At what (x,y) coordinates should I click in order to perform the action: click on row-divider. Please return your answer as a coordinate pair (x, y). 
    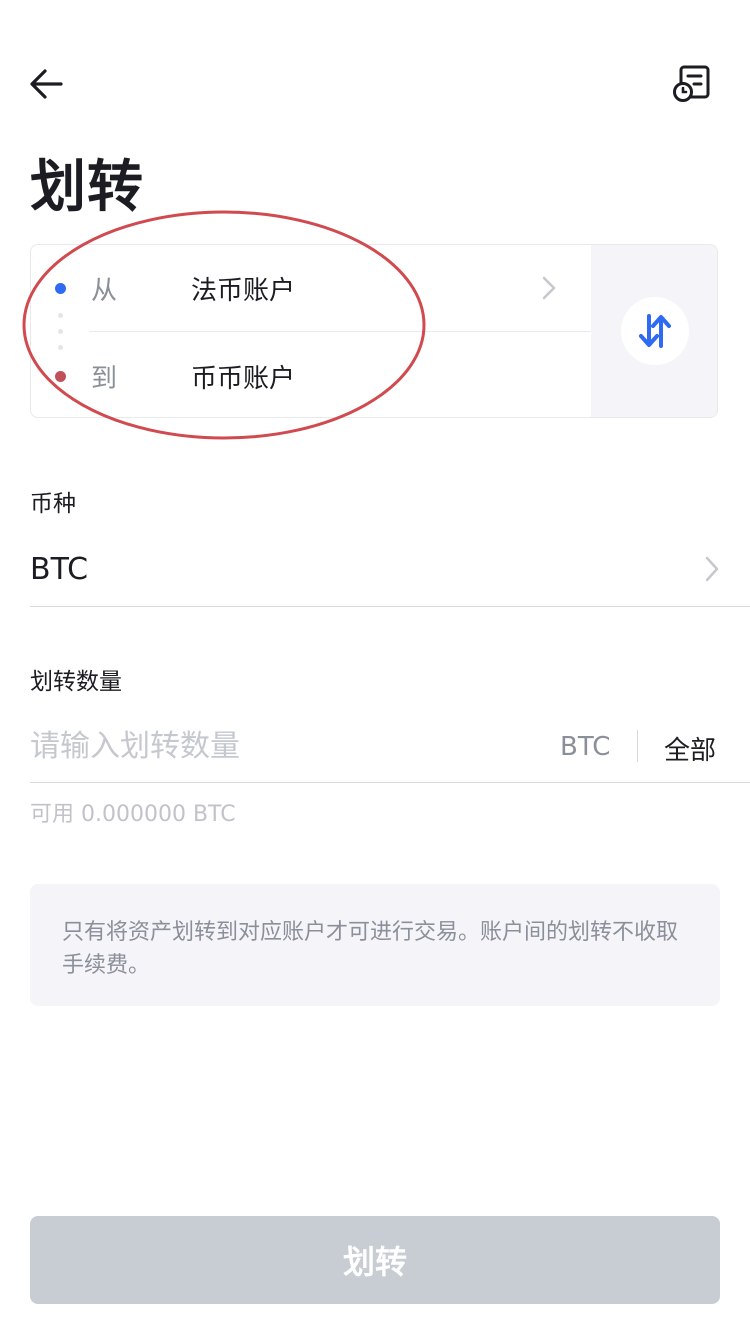
    Looking at the image, I should click on (340, 331).